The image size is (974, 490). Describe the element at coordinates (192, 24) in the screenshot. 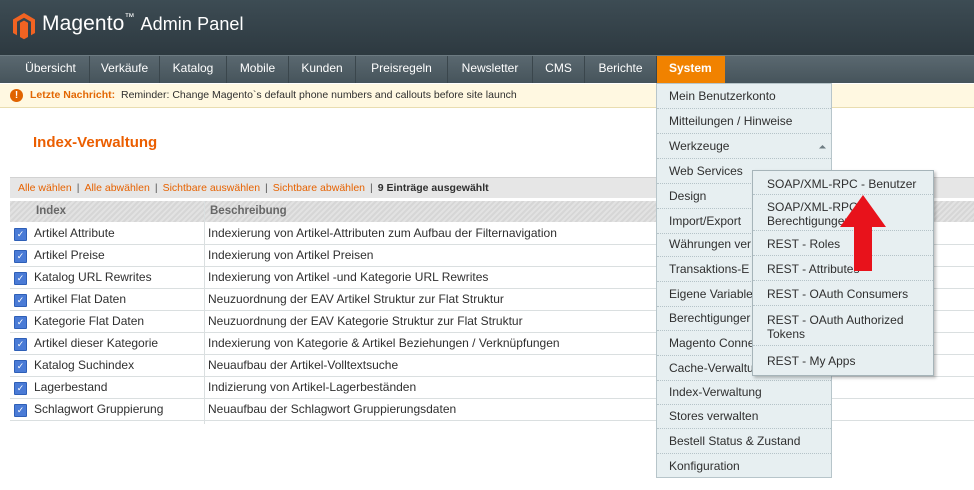

I see `brand-suffix: Admin Panel` at that location.